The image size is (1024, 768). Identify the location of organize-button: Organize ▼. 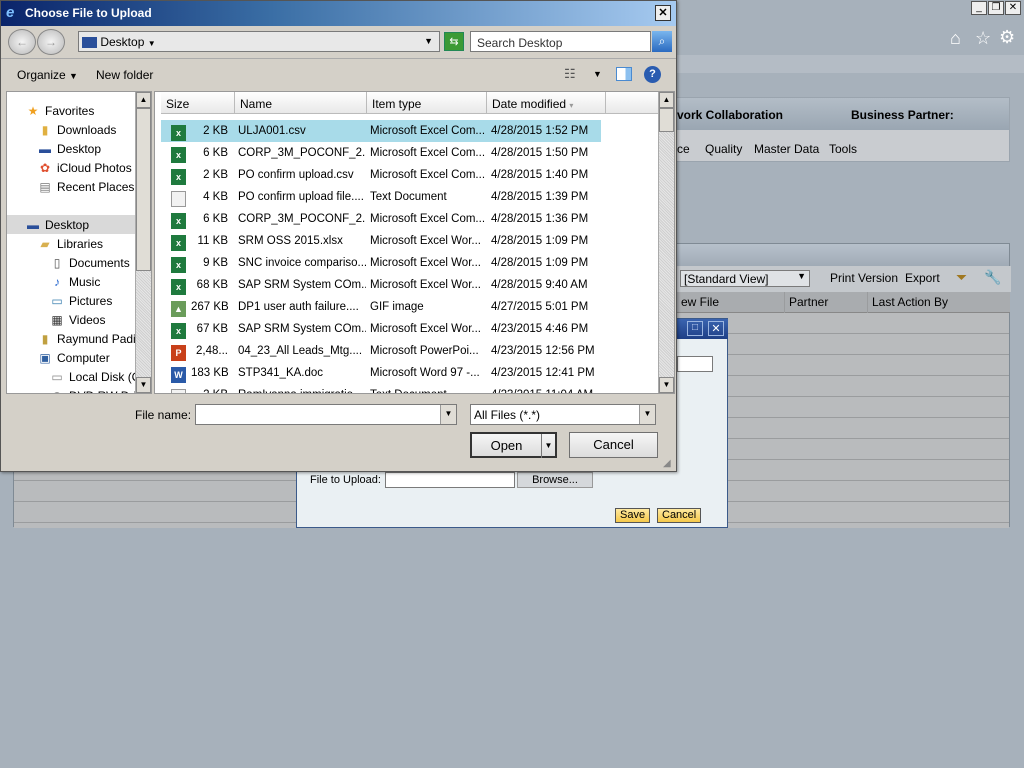
(47, 75).